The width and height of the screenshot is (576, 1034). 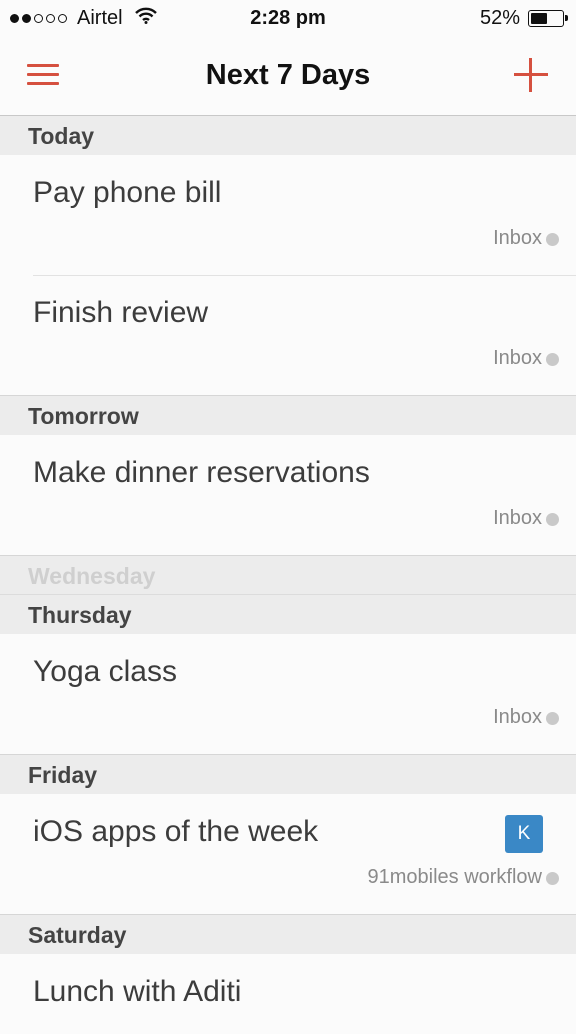 I want to click on page-title: Next 7 Days, so click(x=288, y=75).